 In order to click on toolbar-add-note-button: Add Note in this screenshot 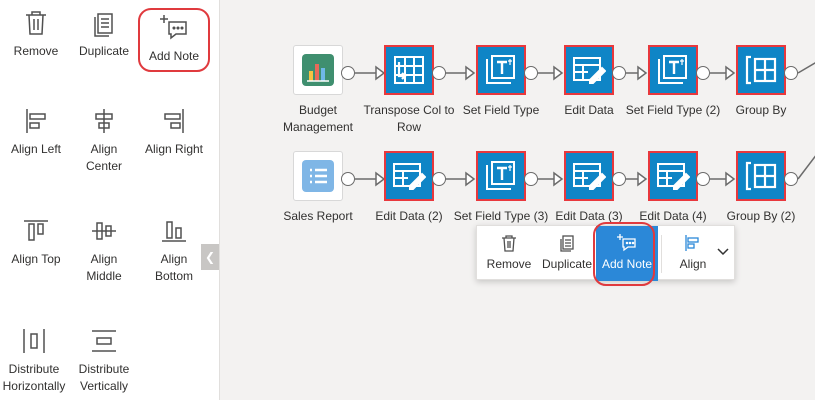, I will do `click(627, 253)`.